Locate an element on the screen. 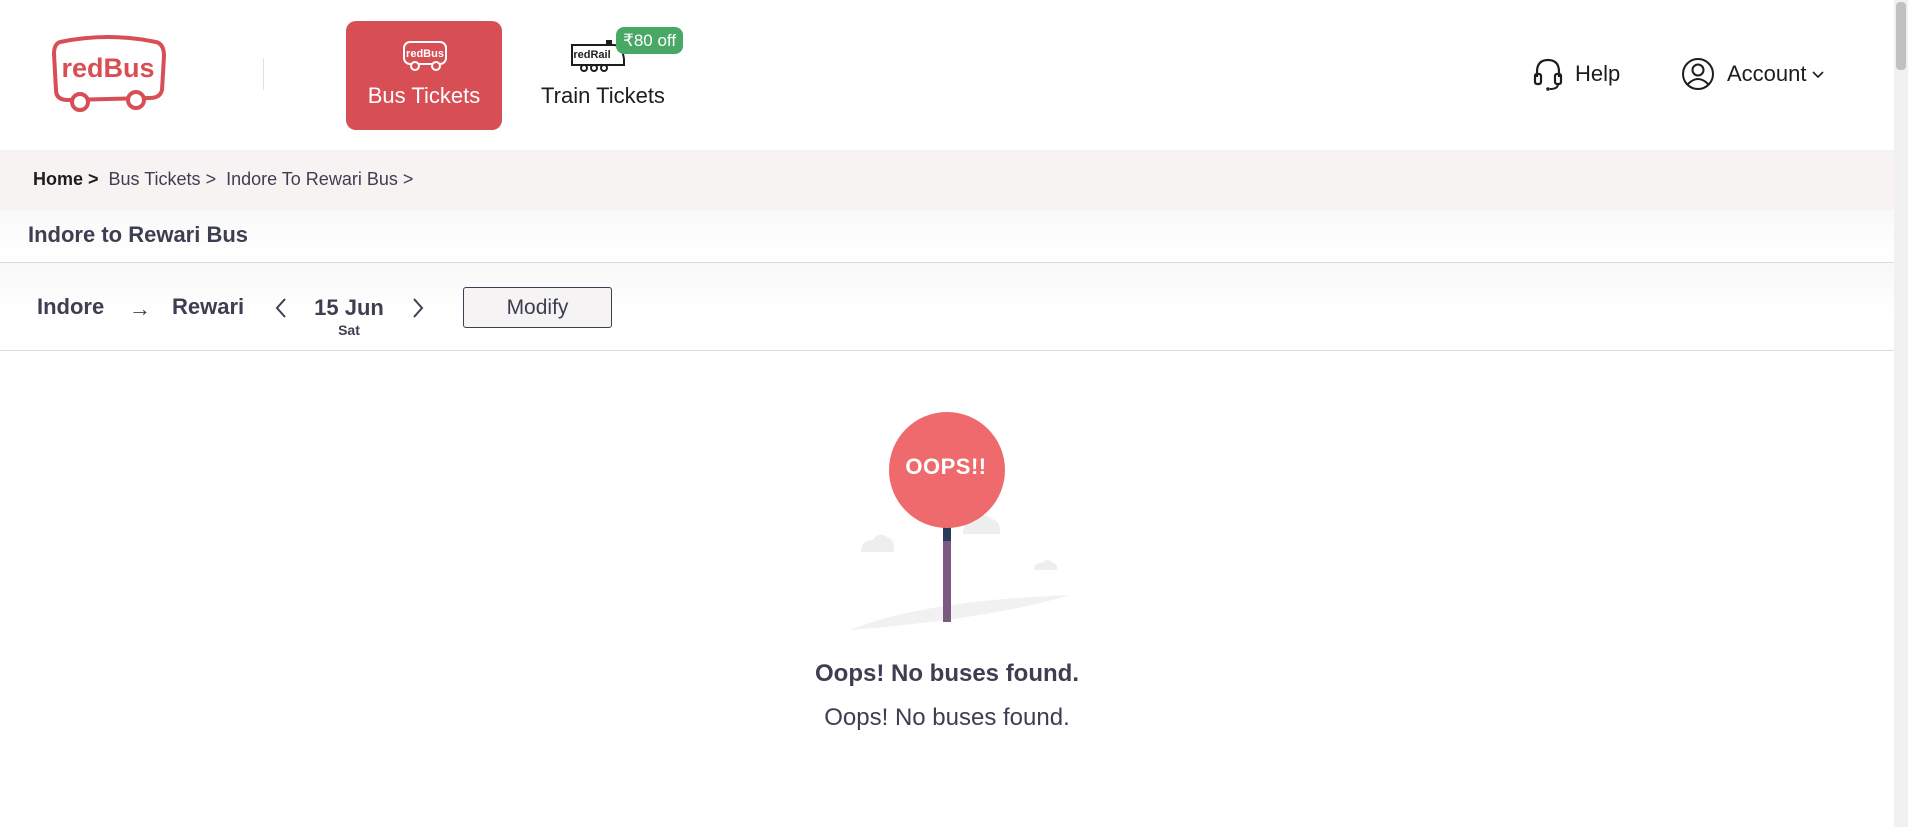 The height and width of the screenshot is (827, 1908). divider is located at coordinates (947, 350).